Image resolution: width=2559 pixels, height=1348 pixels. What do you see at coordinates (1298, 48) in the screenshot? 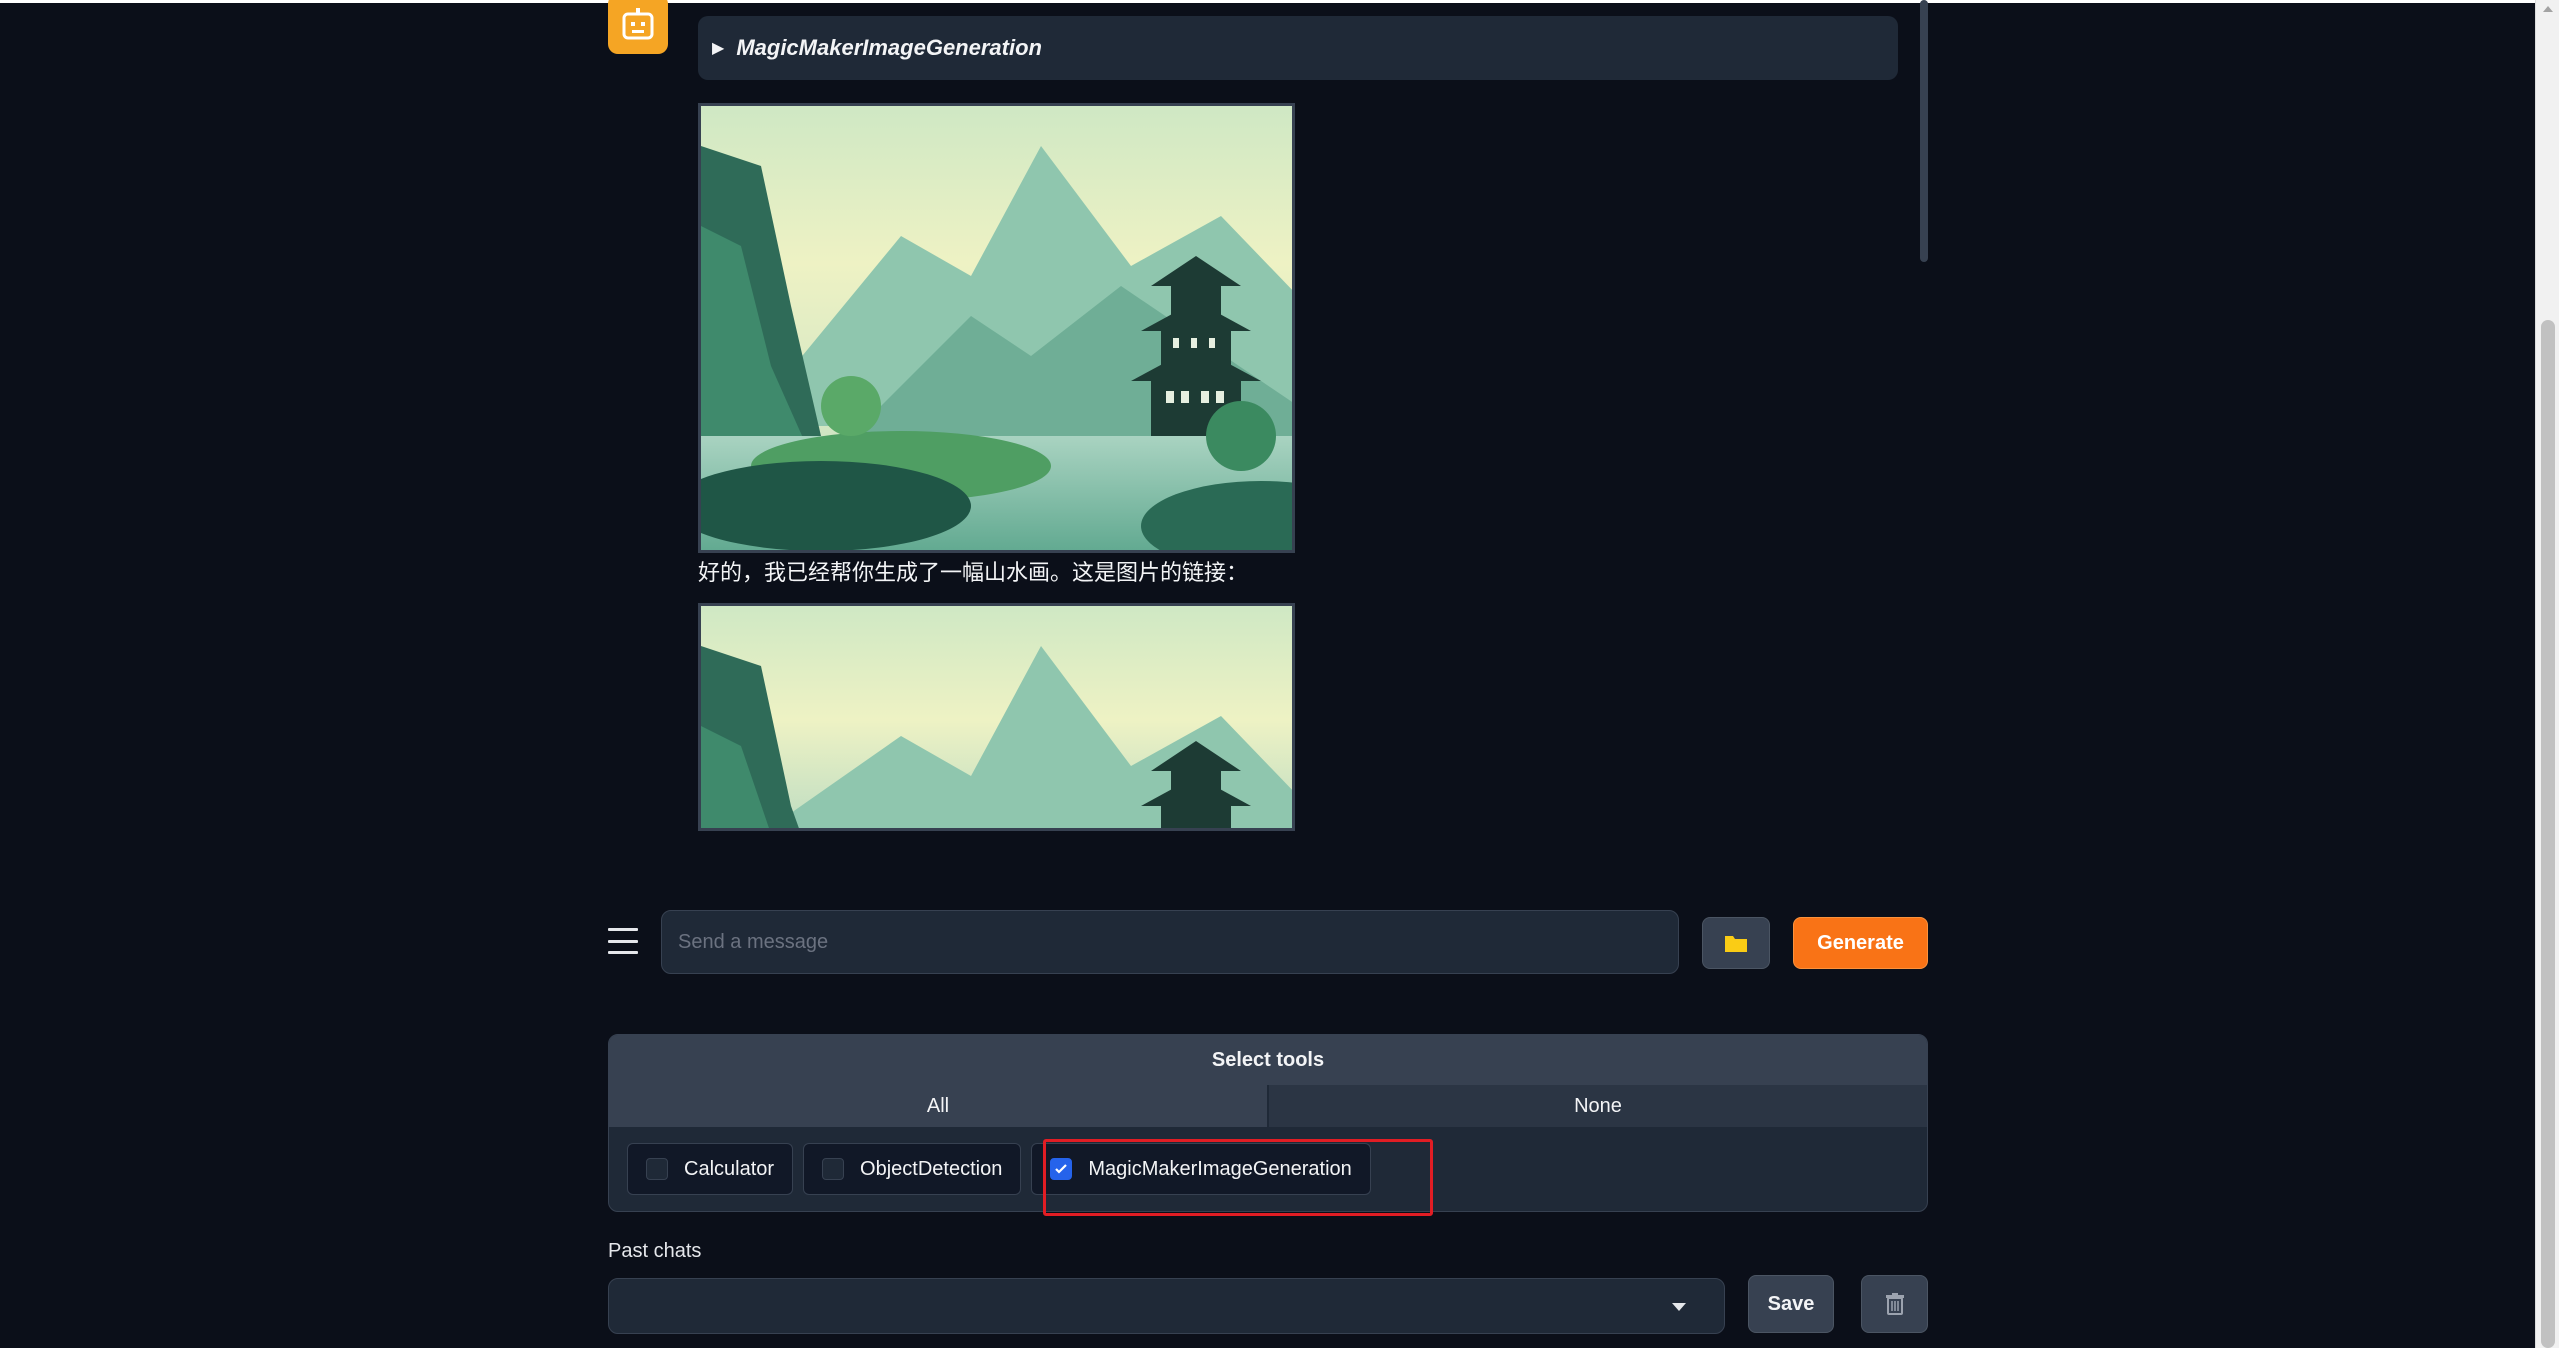
I see `tool-call-accordion: ▶ MagicMakerImageGeneration` at bounding box center [1298, 48].